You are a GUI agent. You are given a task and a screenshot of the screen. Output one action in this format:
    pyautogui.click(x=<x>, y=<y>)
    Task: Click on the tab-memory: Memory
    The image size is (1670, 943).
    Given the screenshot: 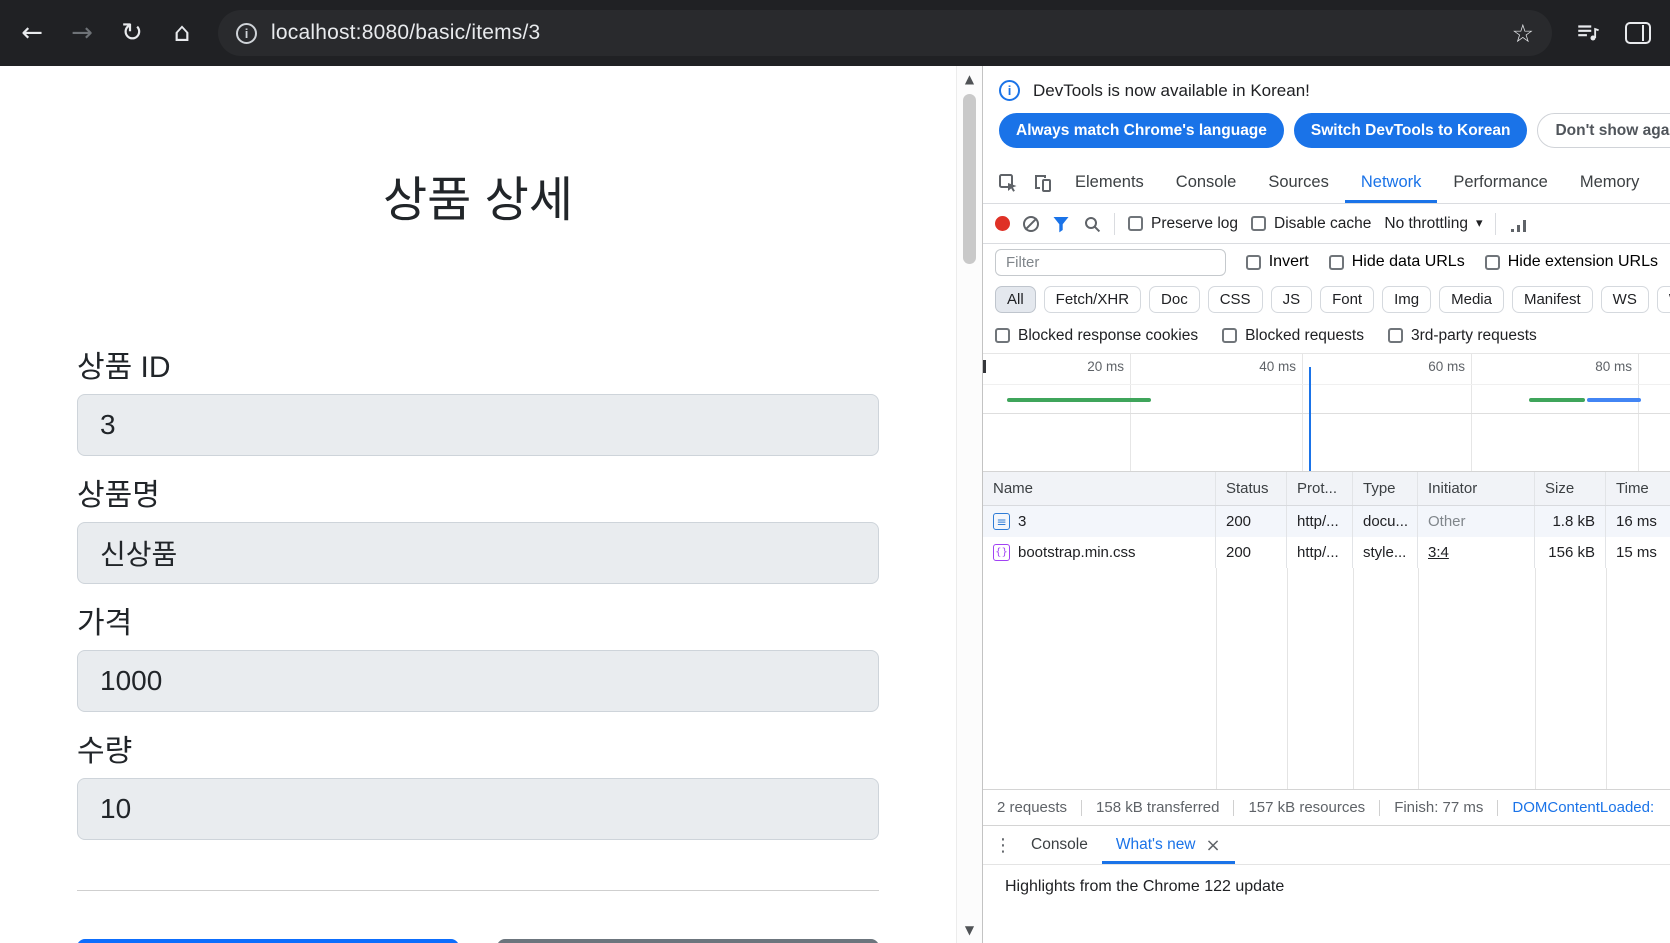 What is the action you would take?
    pyautogui.click(x=1610, y=182)
    